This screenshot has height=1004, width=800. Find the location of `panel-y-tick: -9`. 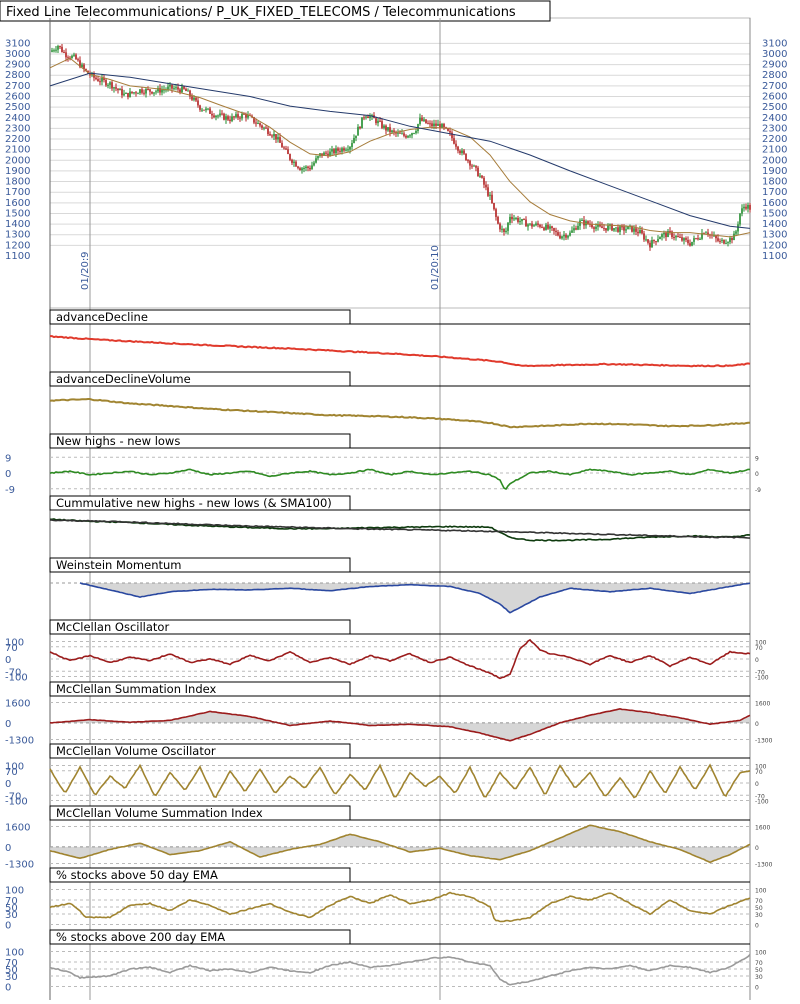

panel-y-tick: -9 is located at coordinates (10, 490).